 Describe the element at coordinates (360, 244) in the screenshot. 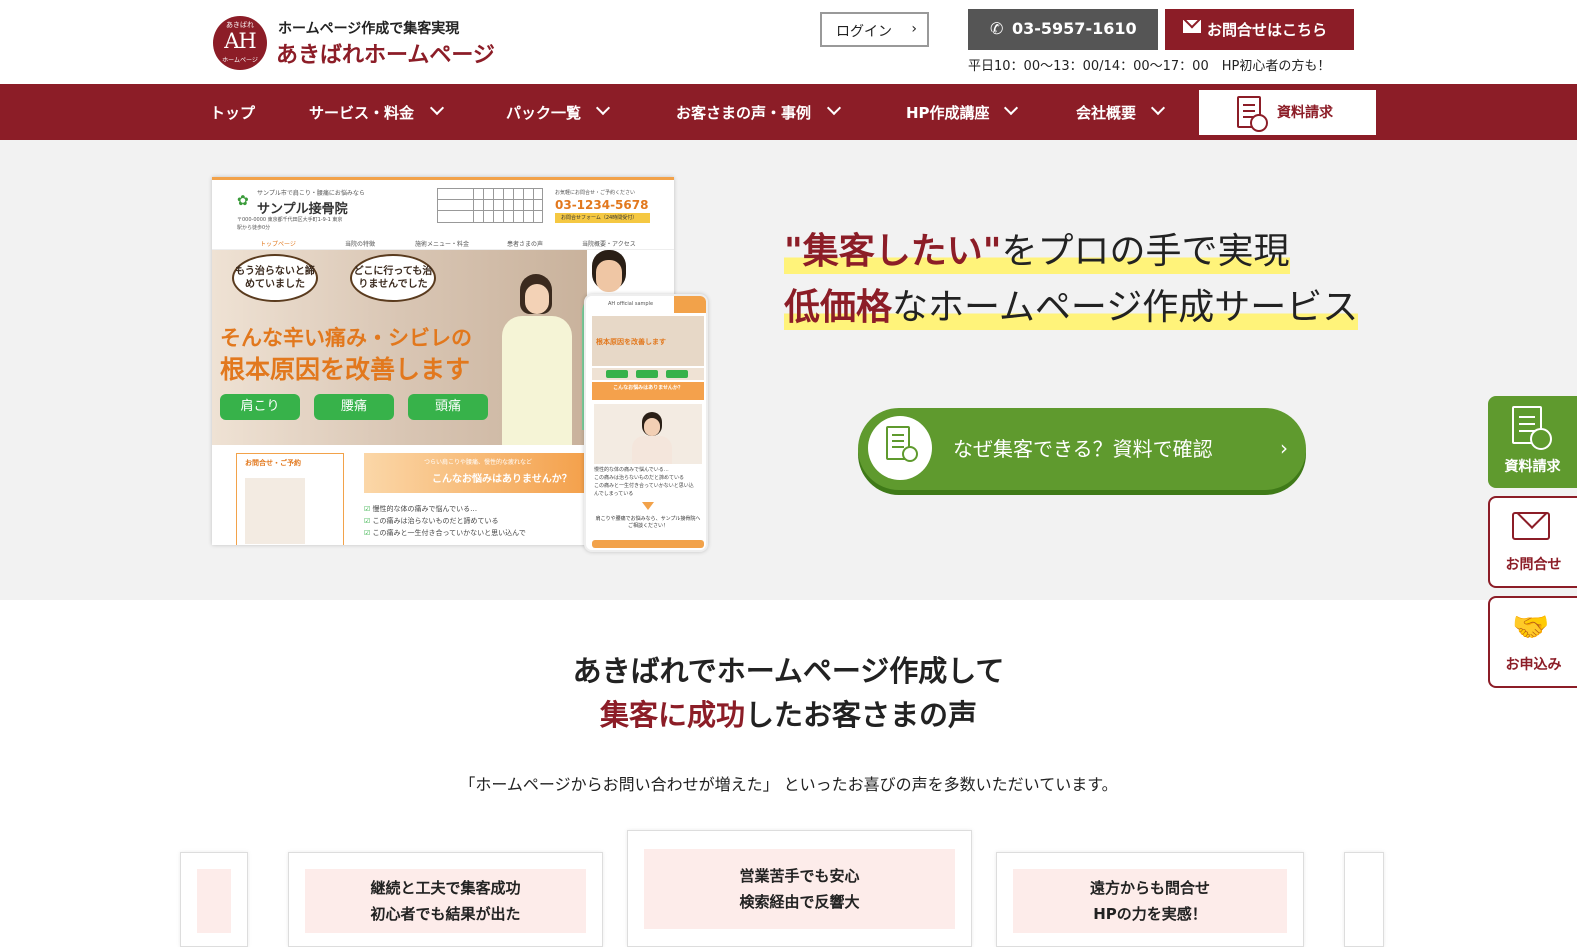

I see `mock-nav-item: 当院の特徴` at that location.